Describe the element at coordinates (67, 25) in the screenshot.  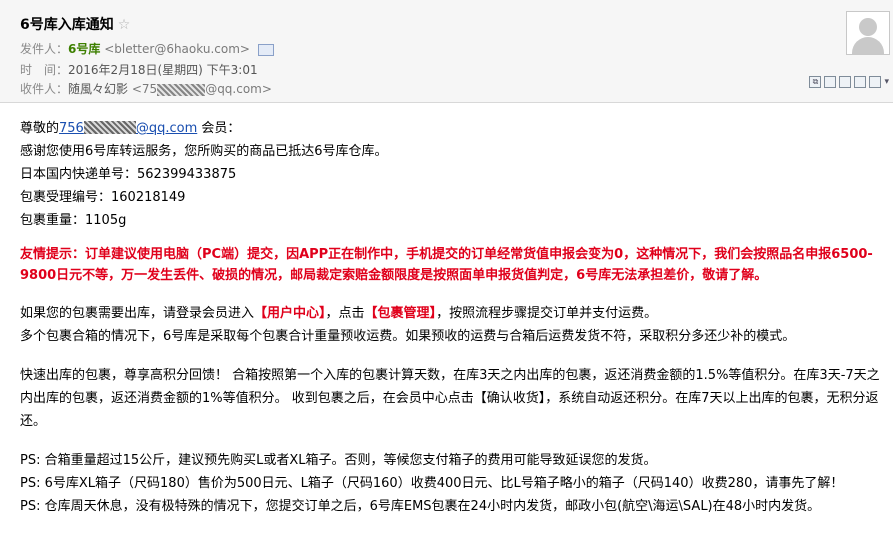
I see `subject-text: 6号库入库通知` at that location.